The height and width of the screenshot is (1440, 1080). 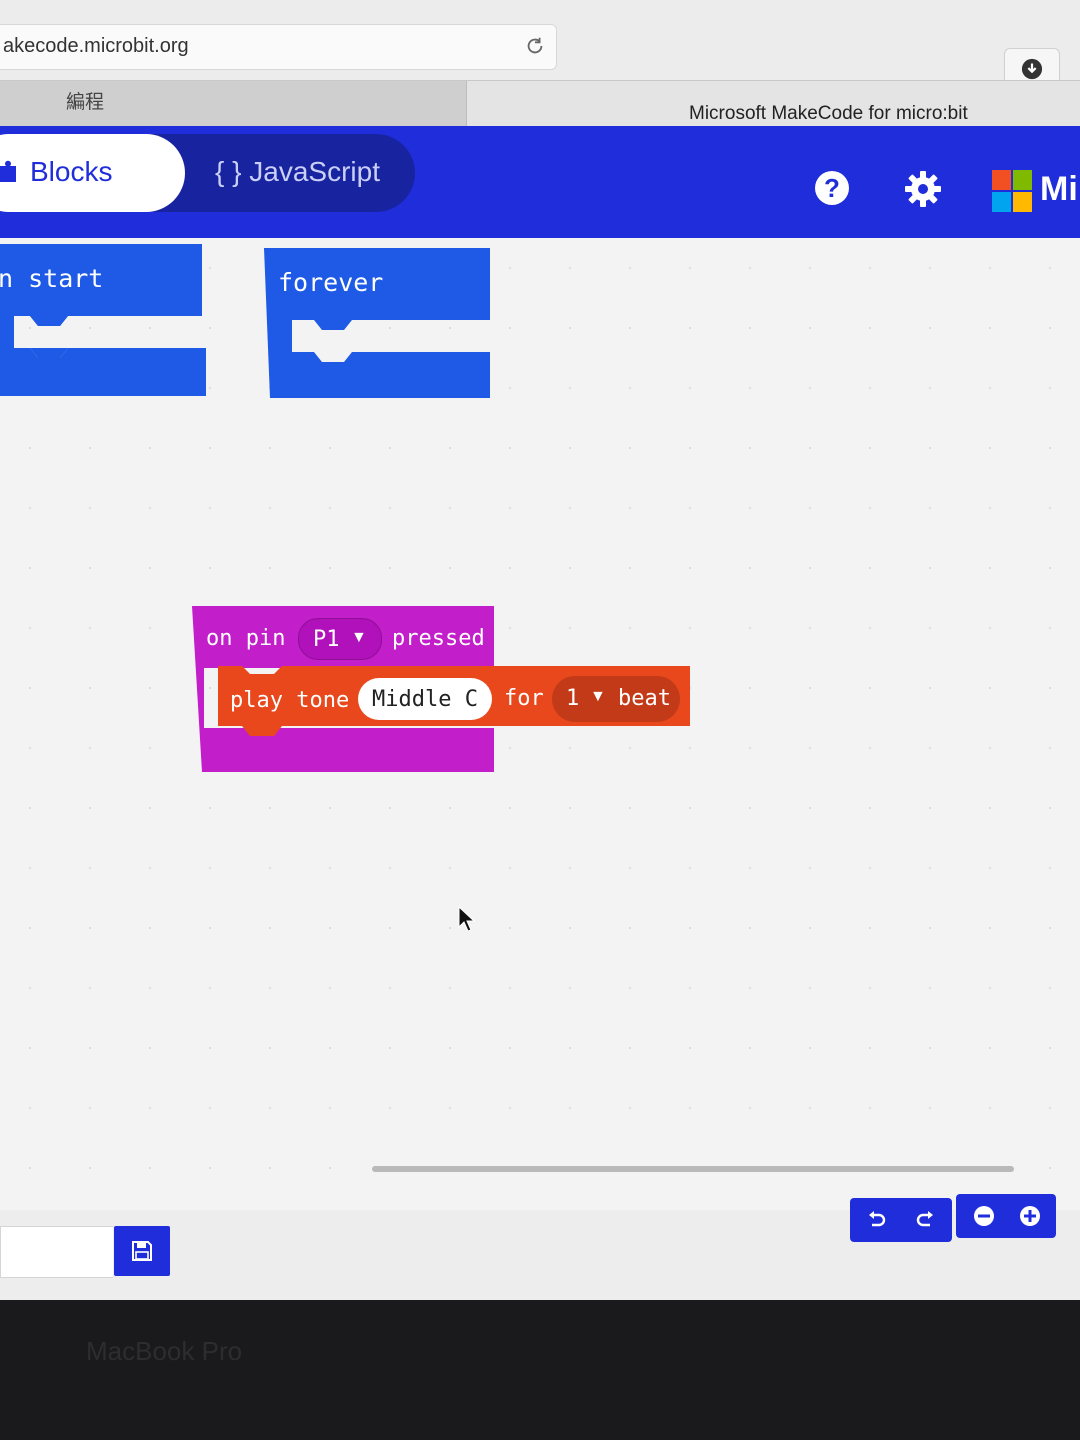 What do you see at coordinates (984, 1216) in the screenshot?
I see `zoom-out-icon` at bounding box center [984, 1216].